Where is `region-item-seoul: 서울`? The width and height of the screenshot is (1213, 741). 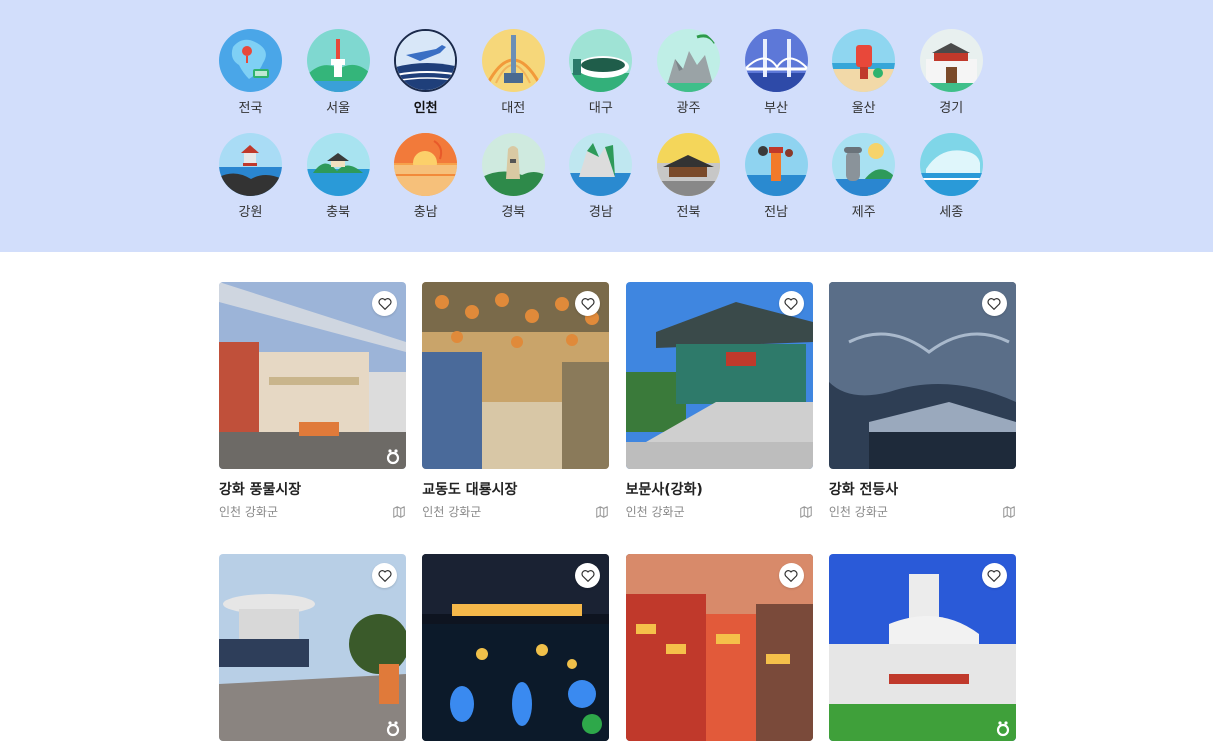 region-item-seoul: 서울 is located at coordinates (338, 73).